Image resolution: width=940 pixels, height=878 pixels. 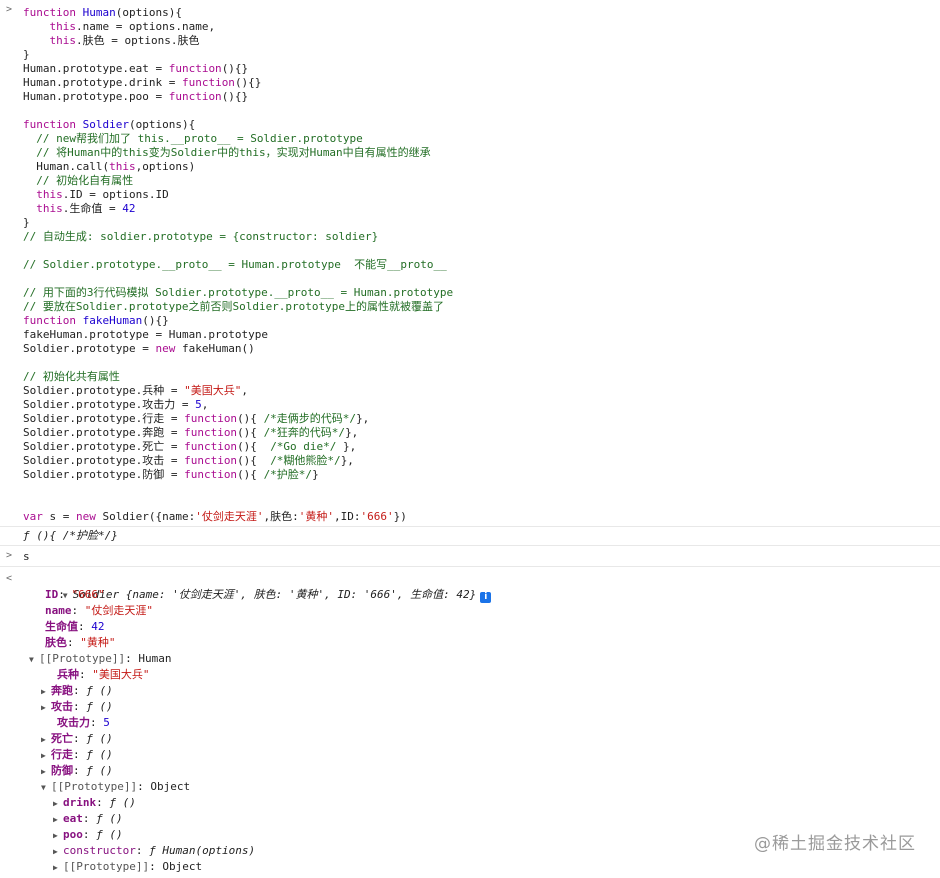 What do you see at coordinates (70, 535) in the screenshot?
I see `code-result: ƒ (){ /*护脸*/}` at bounding box center [70, 535].